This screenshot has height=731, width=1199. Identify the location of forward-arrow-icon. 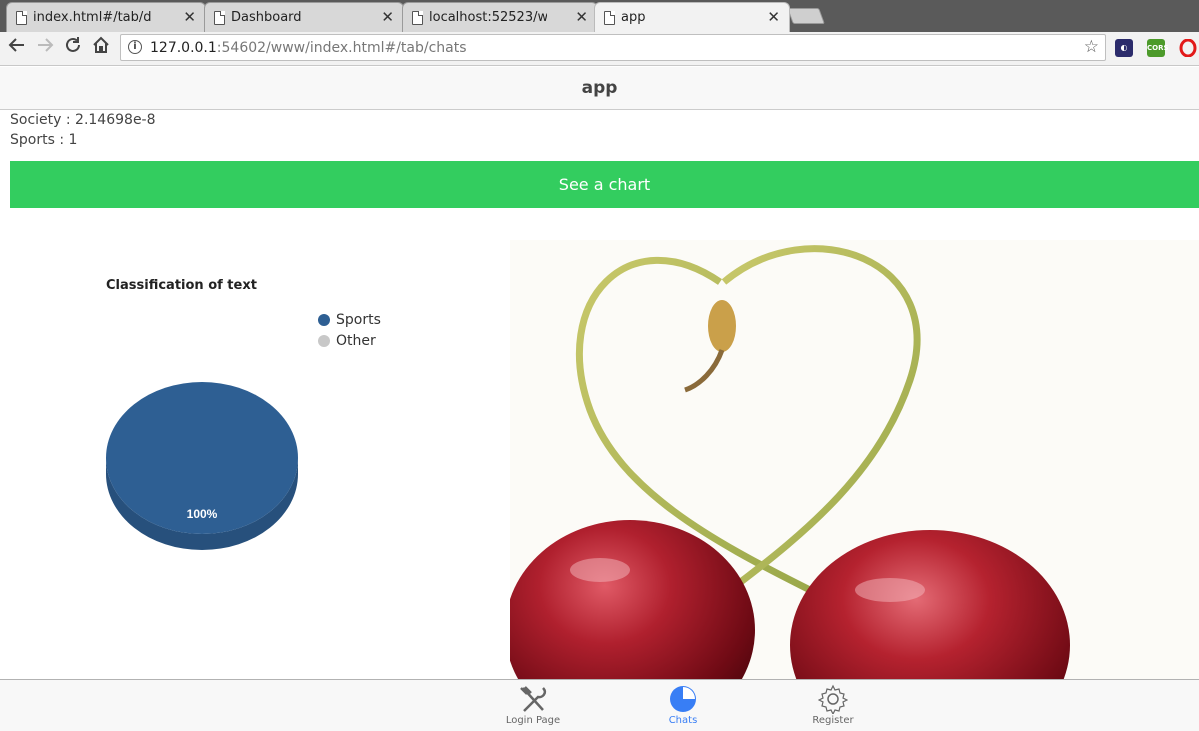
(46, 45).